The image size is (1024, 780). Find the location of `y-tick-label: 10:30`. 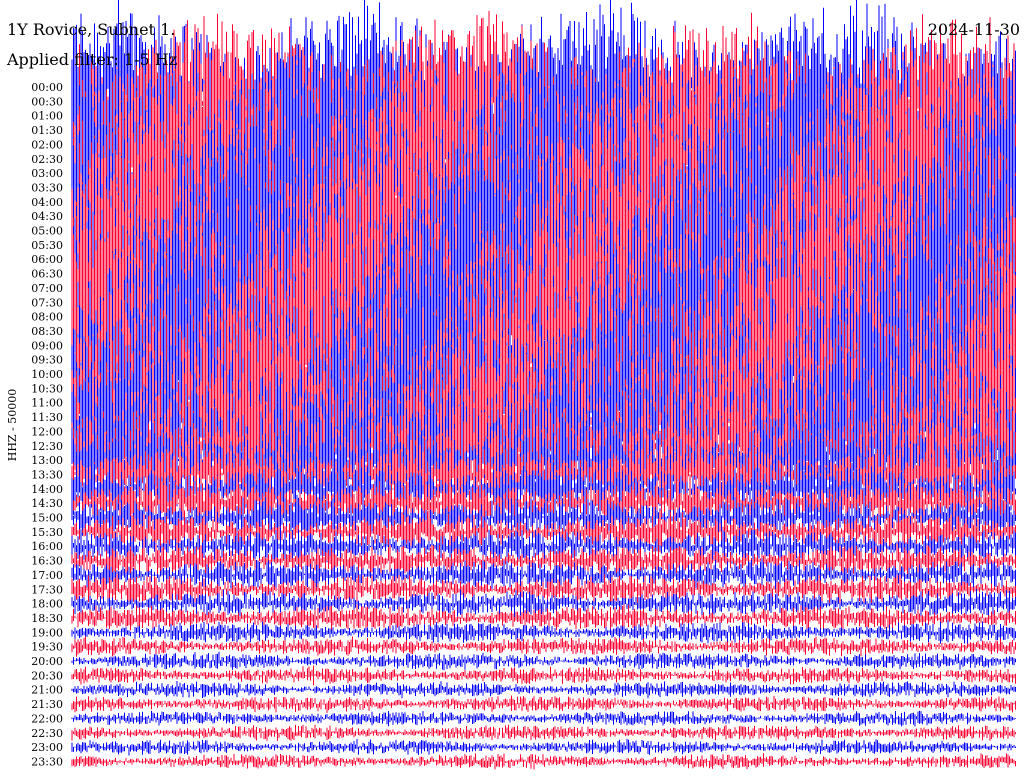

y-tick-label: 10:30 is located at coordinates (47, 388).